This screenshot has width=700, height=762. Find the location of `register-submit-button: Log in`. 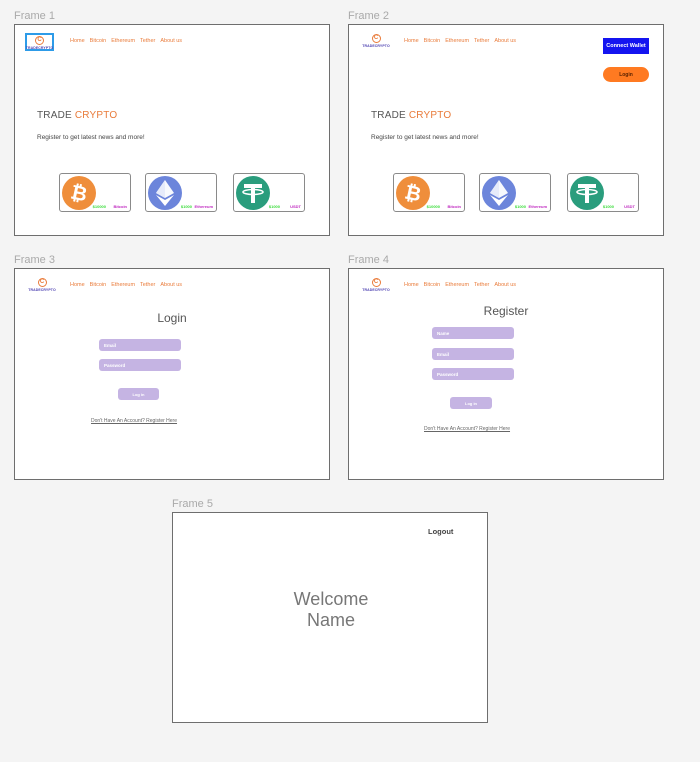

register-submit-button: Log in is located at coordinates (471, 403).